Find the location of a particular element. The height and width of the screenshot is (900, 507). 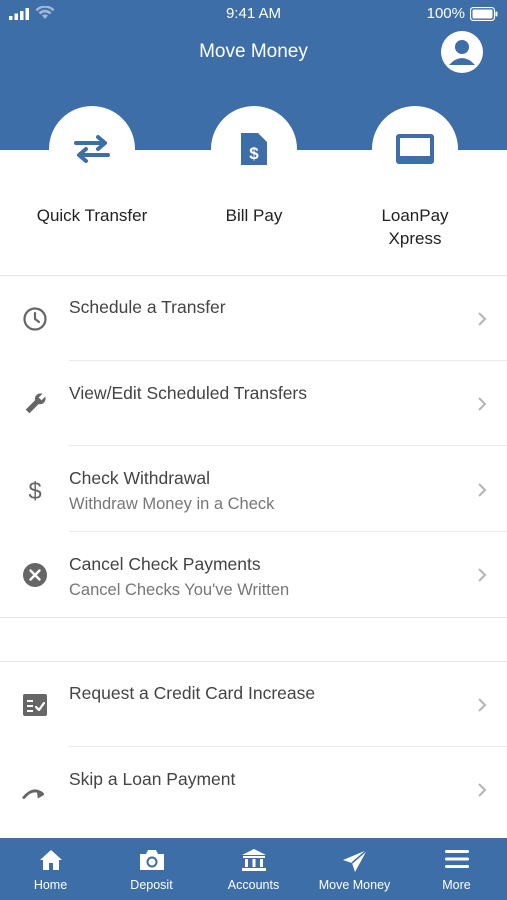

menu-subtitle: Cancel Checks You've Written is located at coordinates (179, 590).